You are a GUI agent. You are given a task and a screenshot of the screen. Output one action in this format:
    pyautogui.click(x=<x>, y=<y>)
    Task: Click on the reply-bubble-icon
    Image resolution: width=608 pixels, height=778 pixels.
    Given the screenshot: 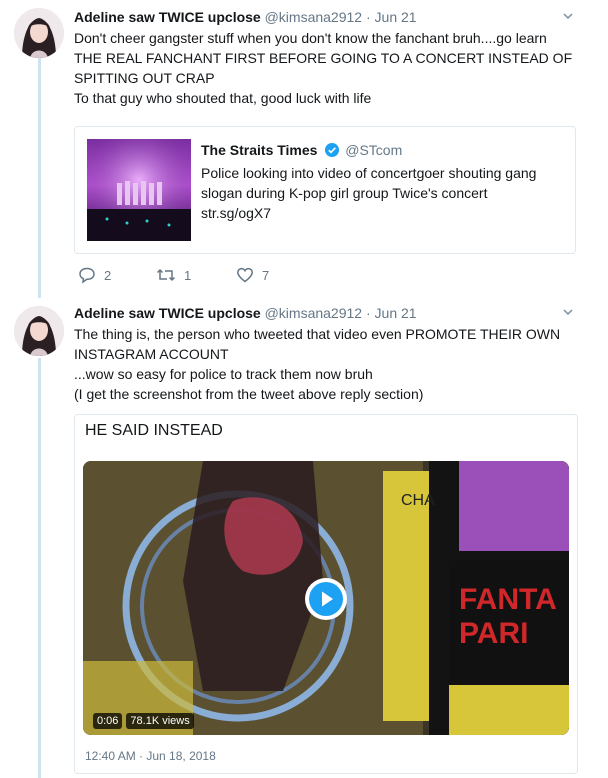 What is the action you would take?
    pyautogui.click(x=87, y=275)
    